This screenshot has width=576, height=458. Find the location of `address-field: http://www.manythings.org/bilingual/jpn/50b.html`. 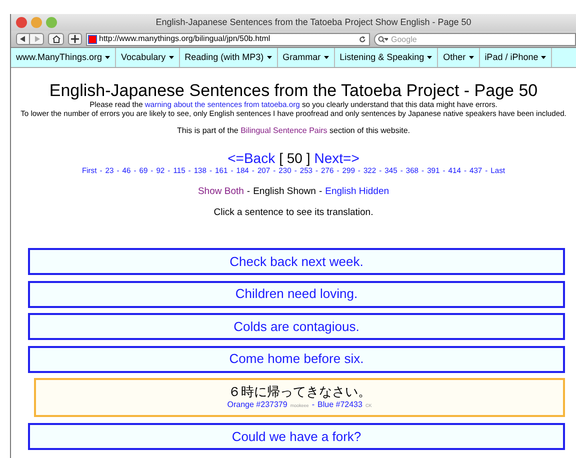

address-field: http://www.manythings.org/bilingual/jpn/50b.html is located at coordinates (228, 39).